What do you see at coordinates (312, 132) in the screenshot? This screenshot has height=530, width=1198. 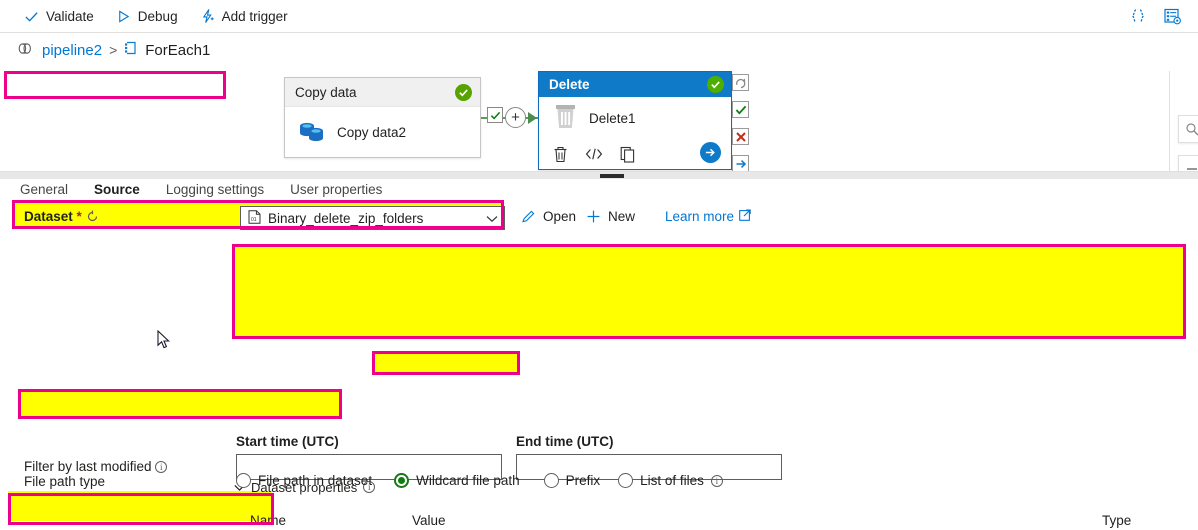 I see `copy-data-icon` at bounding box center [312, 132].